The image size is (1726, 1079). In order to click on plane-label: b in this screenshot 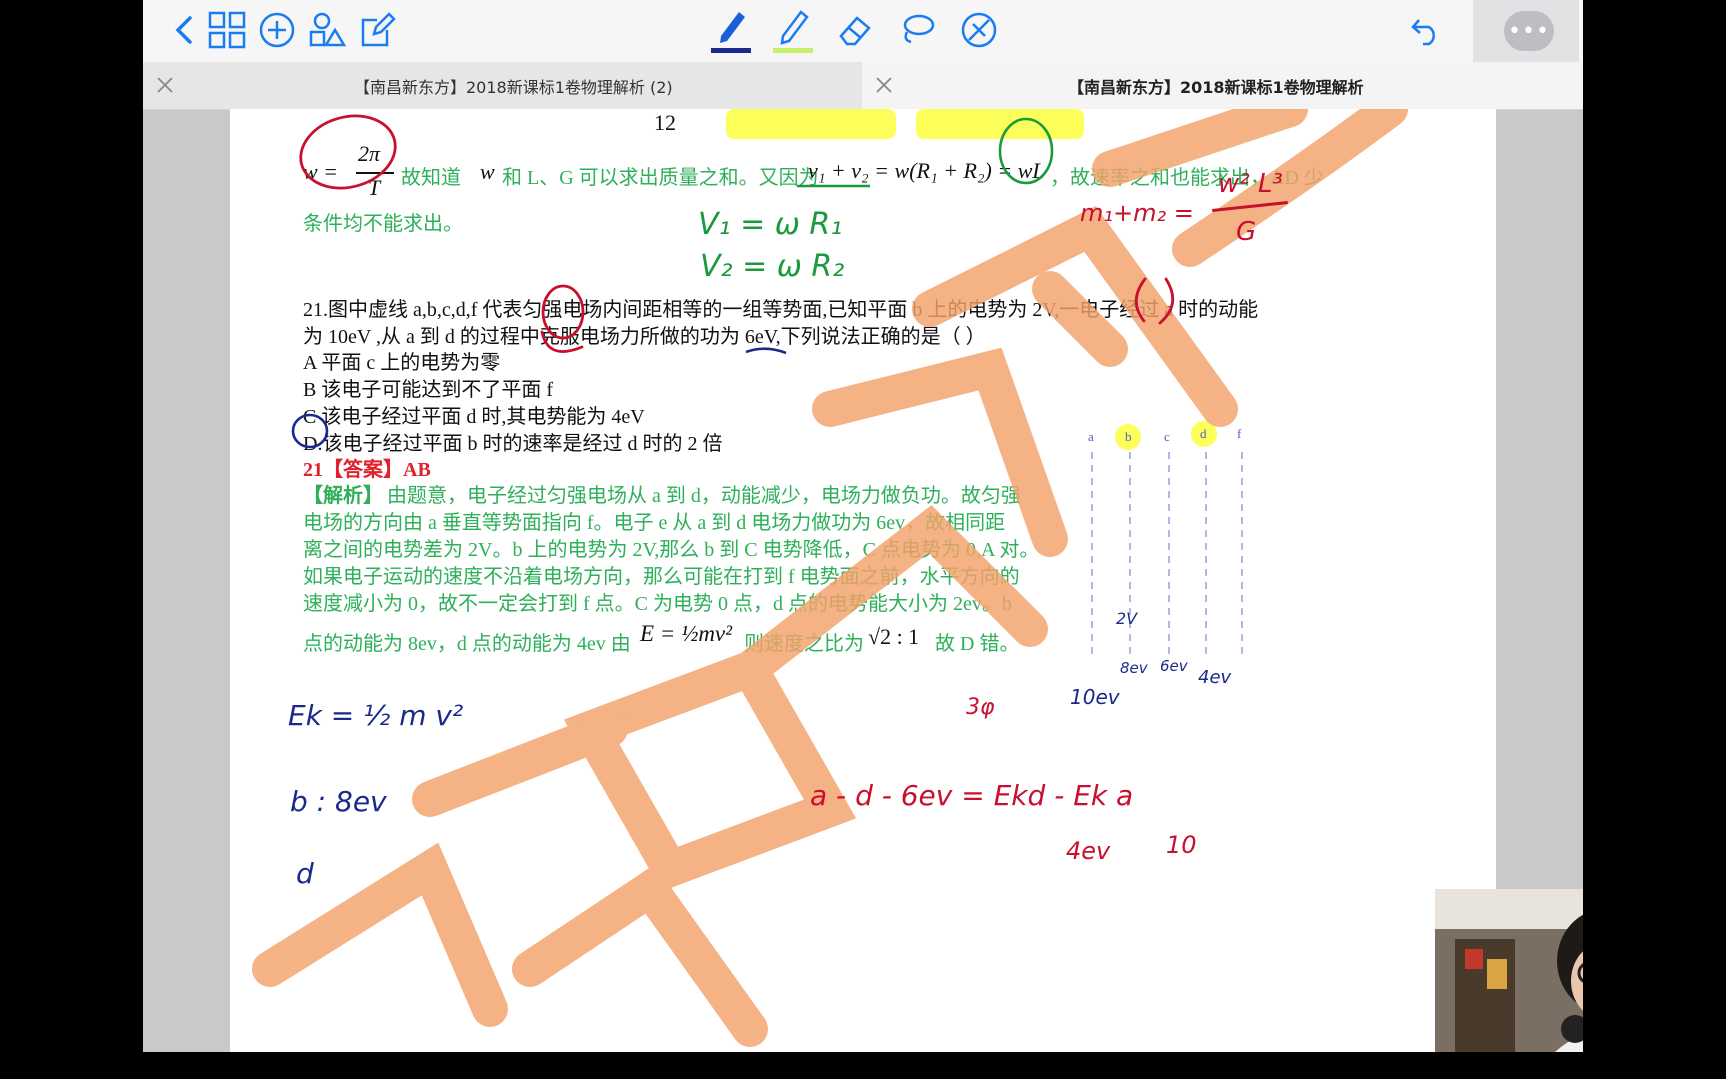, I will do `click(1128, 436)`.